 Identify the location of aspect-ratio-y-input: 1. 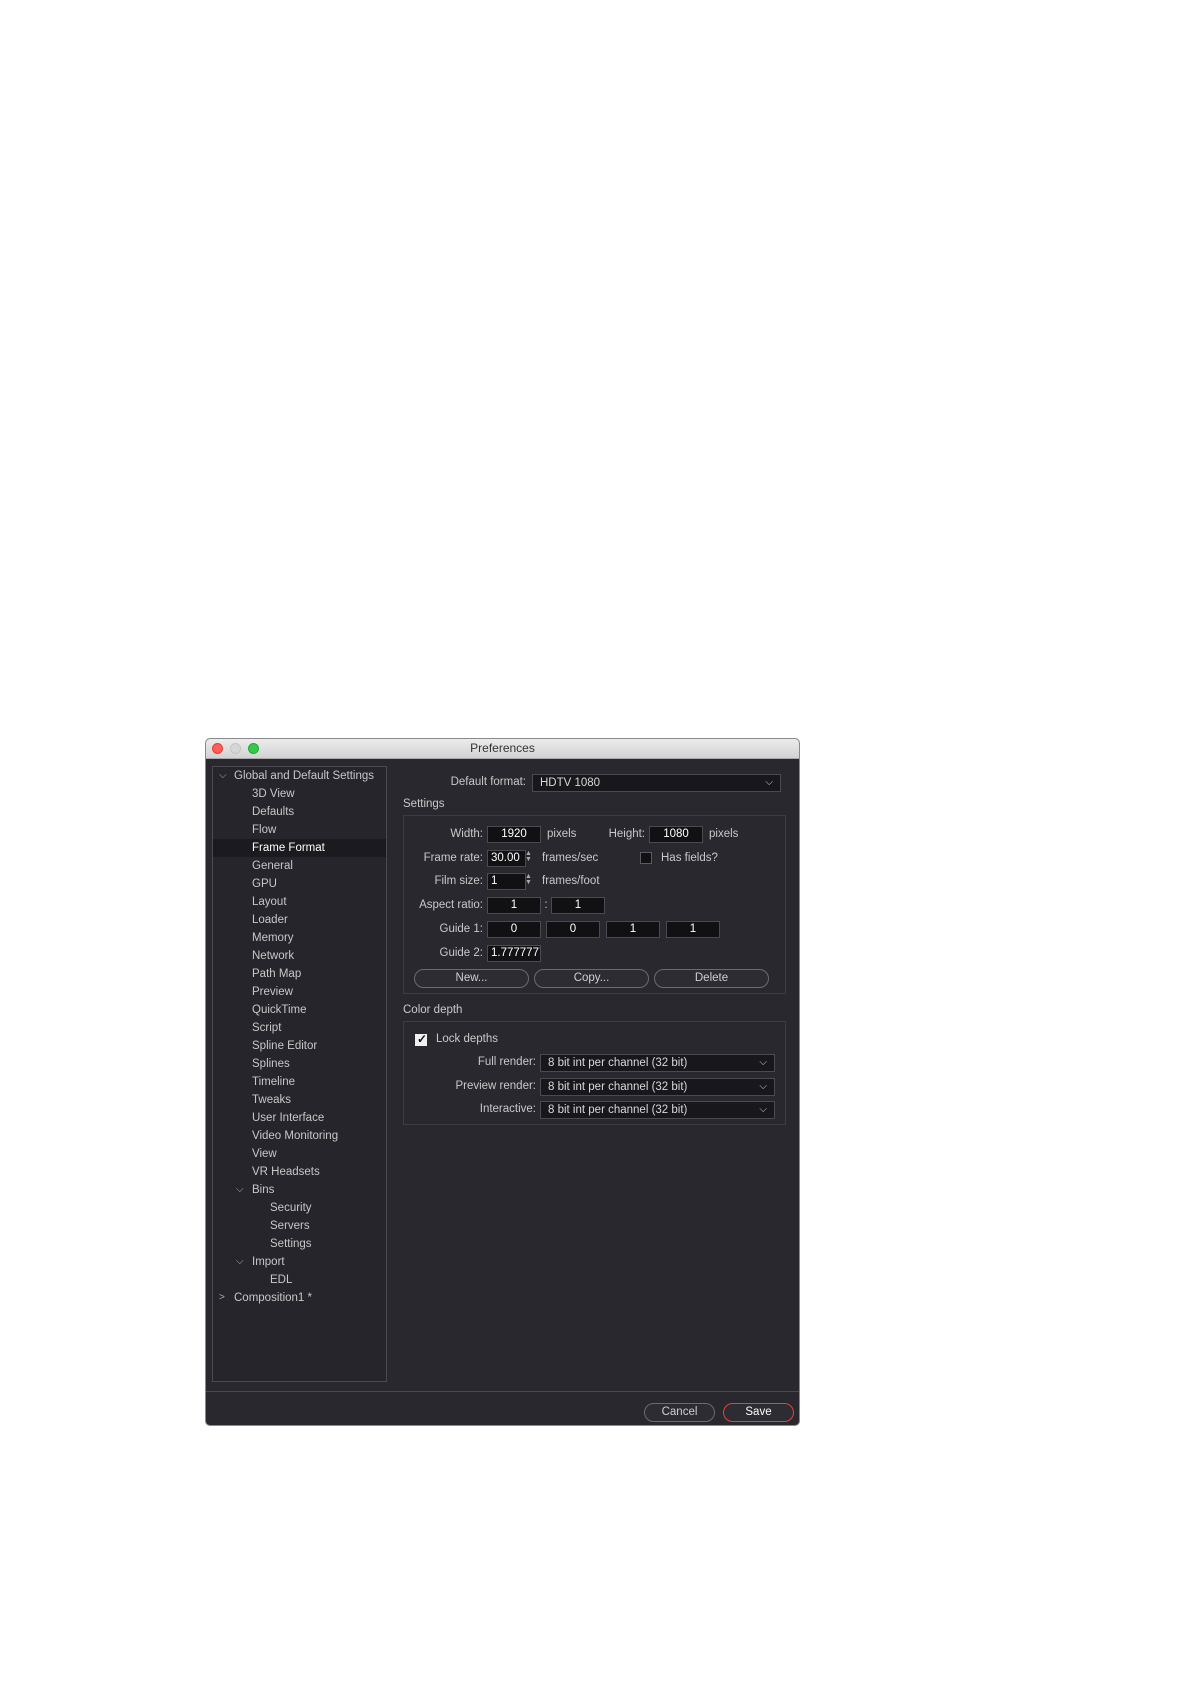
(578, 905).